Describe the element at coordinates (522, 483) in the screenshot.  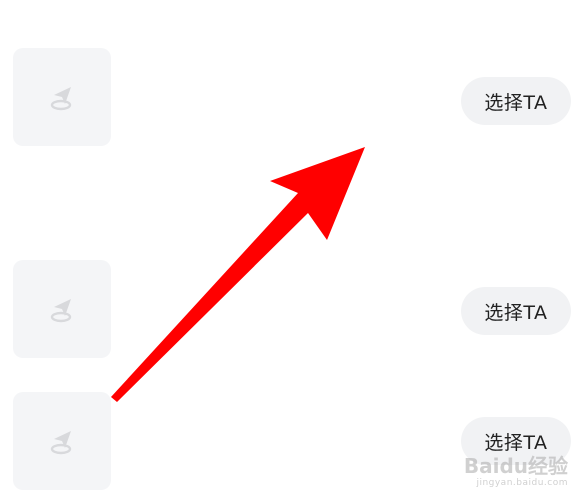
I see `watermark-url: jingyan.baidu.com` at that location.